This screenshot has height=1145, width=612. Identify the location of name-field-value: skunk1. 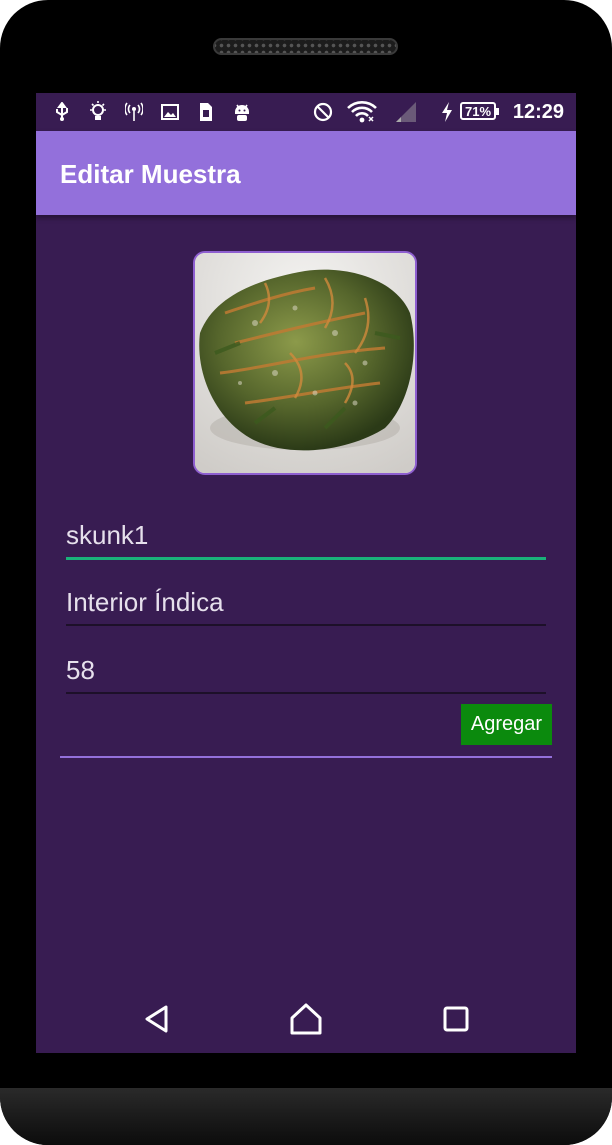
(107, 535).